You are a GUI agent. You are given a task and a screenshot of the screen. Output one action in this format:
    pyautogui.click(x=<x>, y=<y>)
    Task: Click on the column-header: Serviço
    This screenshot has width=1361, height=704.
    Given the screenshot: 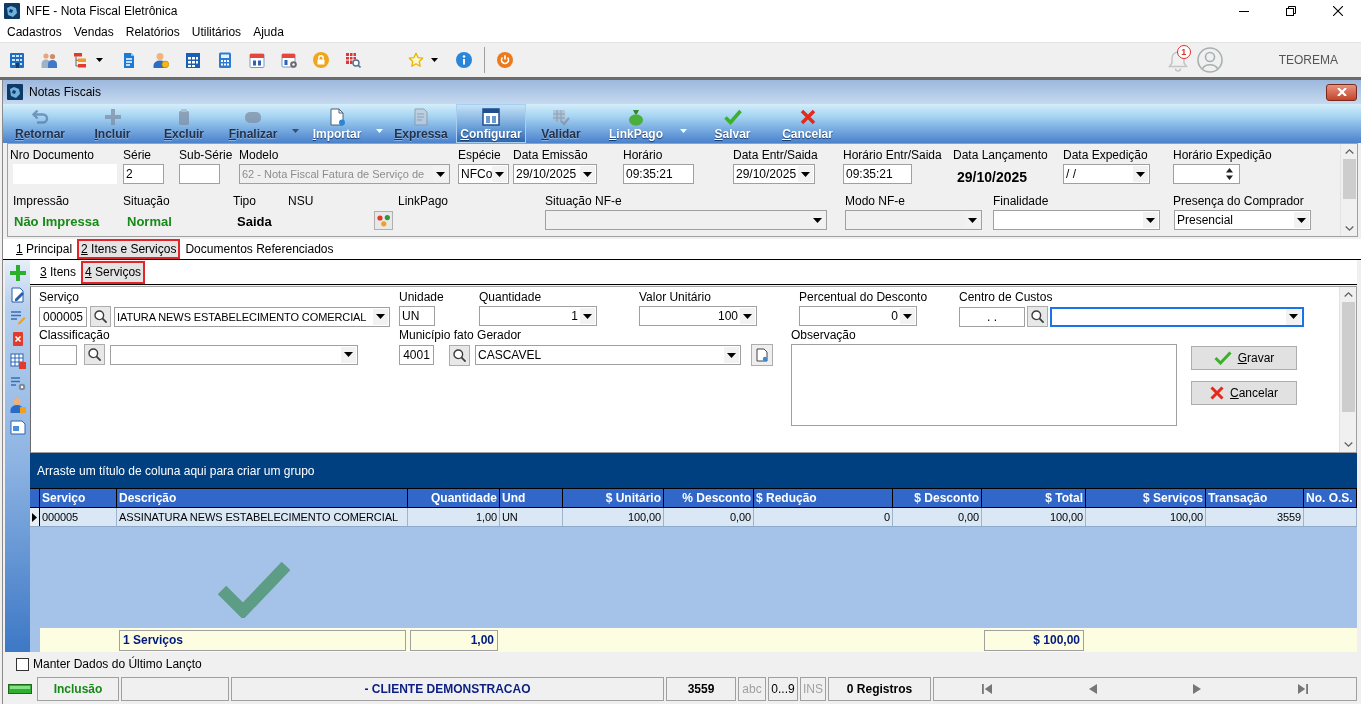 What is the action you would take?
    pyautogui.click(x=78, y=498)
    